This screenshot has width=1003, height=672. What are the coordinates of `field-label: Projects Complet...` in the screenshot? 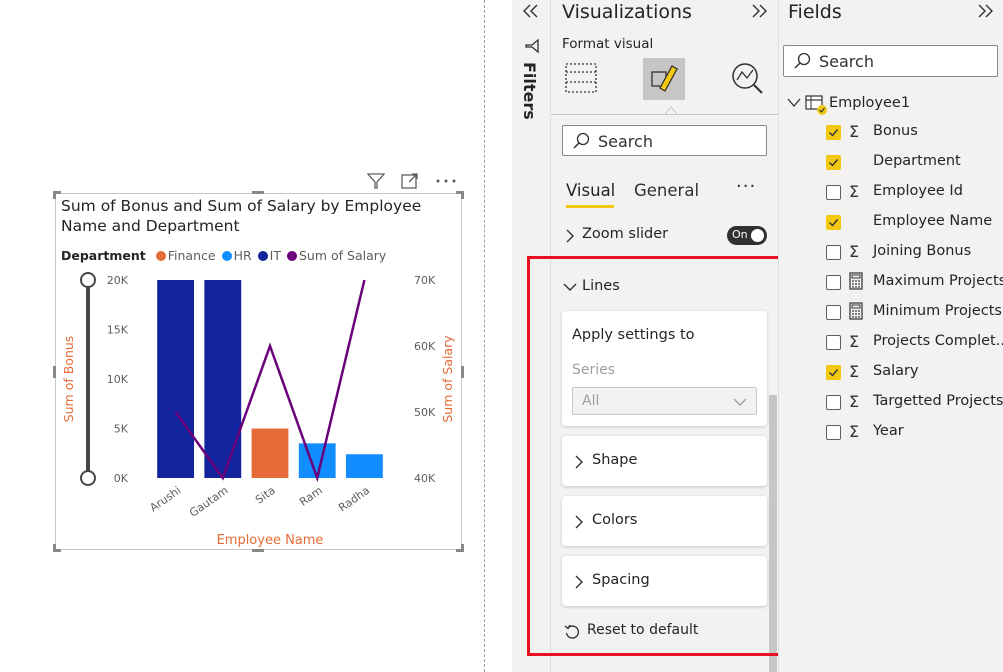 It's located at (938, 341).